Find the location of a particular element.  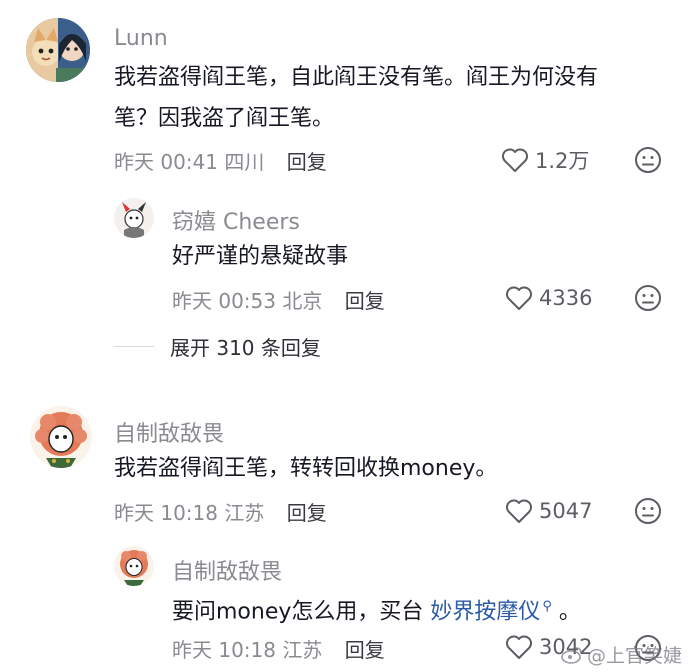

reply-text-prefix: 要问money怎么用，买台 is located at coordinates (301, 612).